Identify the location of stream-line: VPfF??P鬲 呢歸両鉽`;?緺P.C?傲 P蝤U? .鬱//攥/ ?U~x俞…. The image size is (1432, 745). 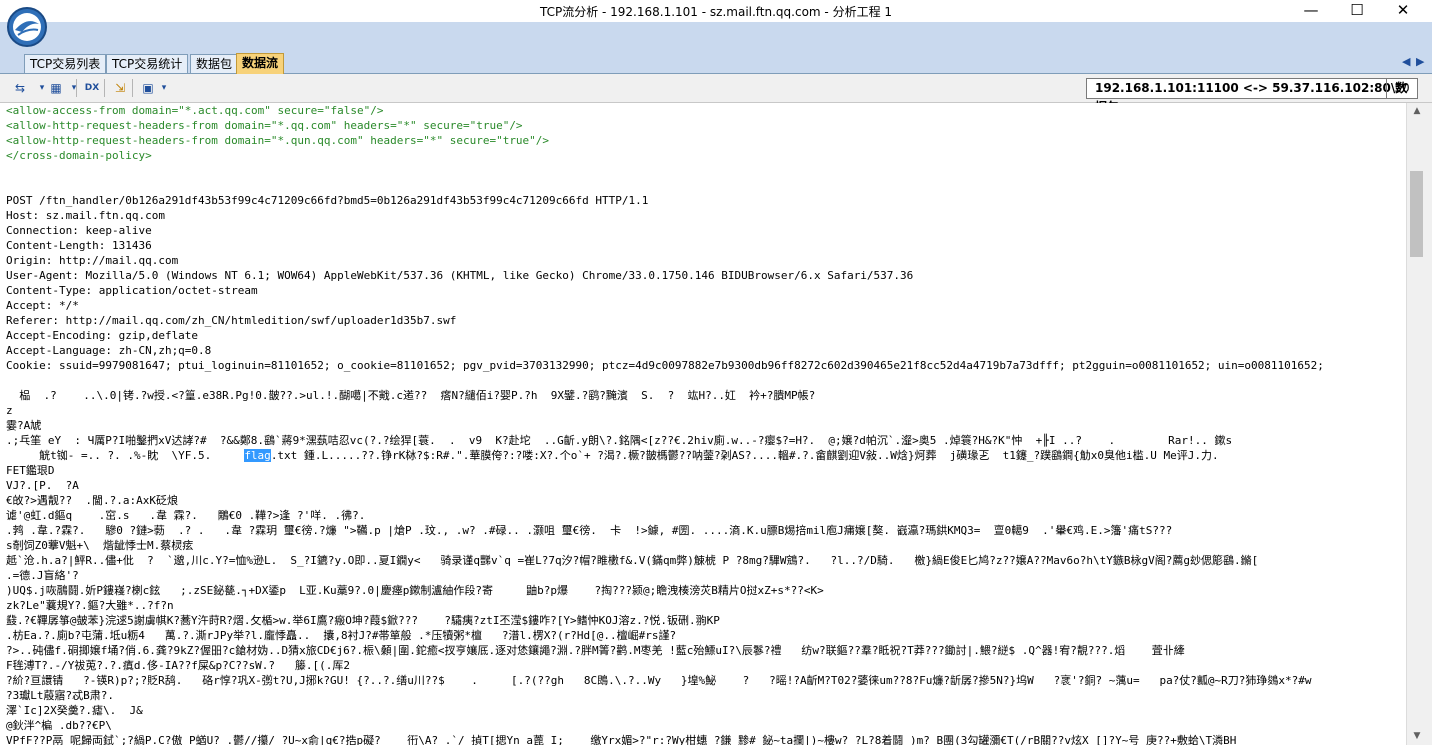
(621, 739).